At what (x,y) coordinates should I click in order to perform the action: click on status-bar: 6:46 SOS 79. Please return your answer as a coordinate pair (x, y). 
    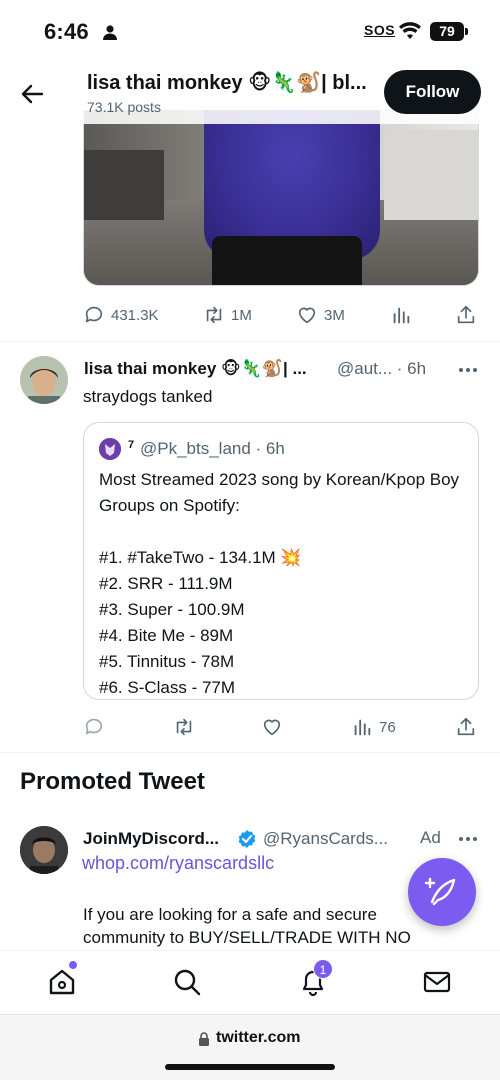
    Looking at the image, I should click on (250, 31).